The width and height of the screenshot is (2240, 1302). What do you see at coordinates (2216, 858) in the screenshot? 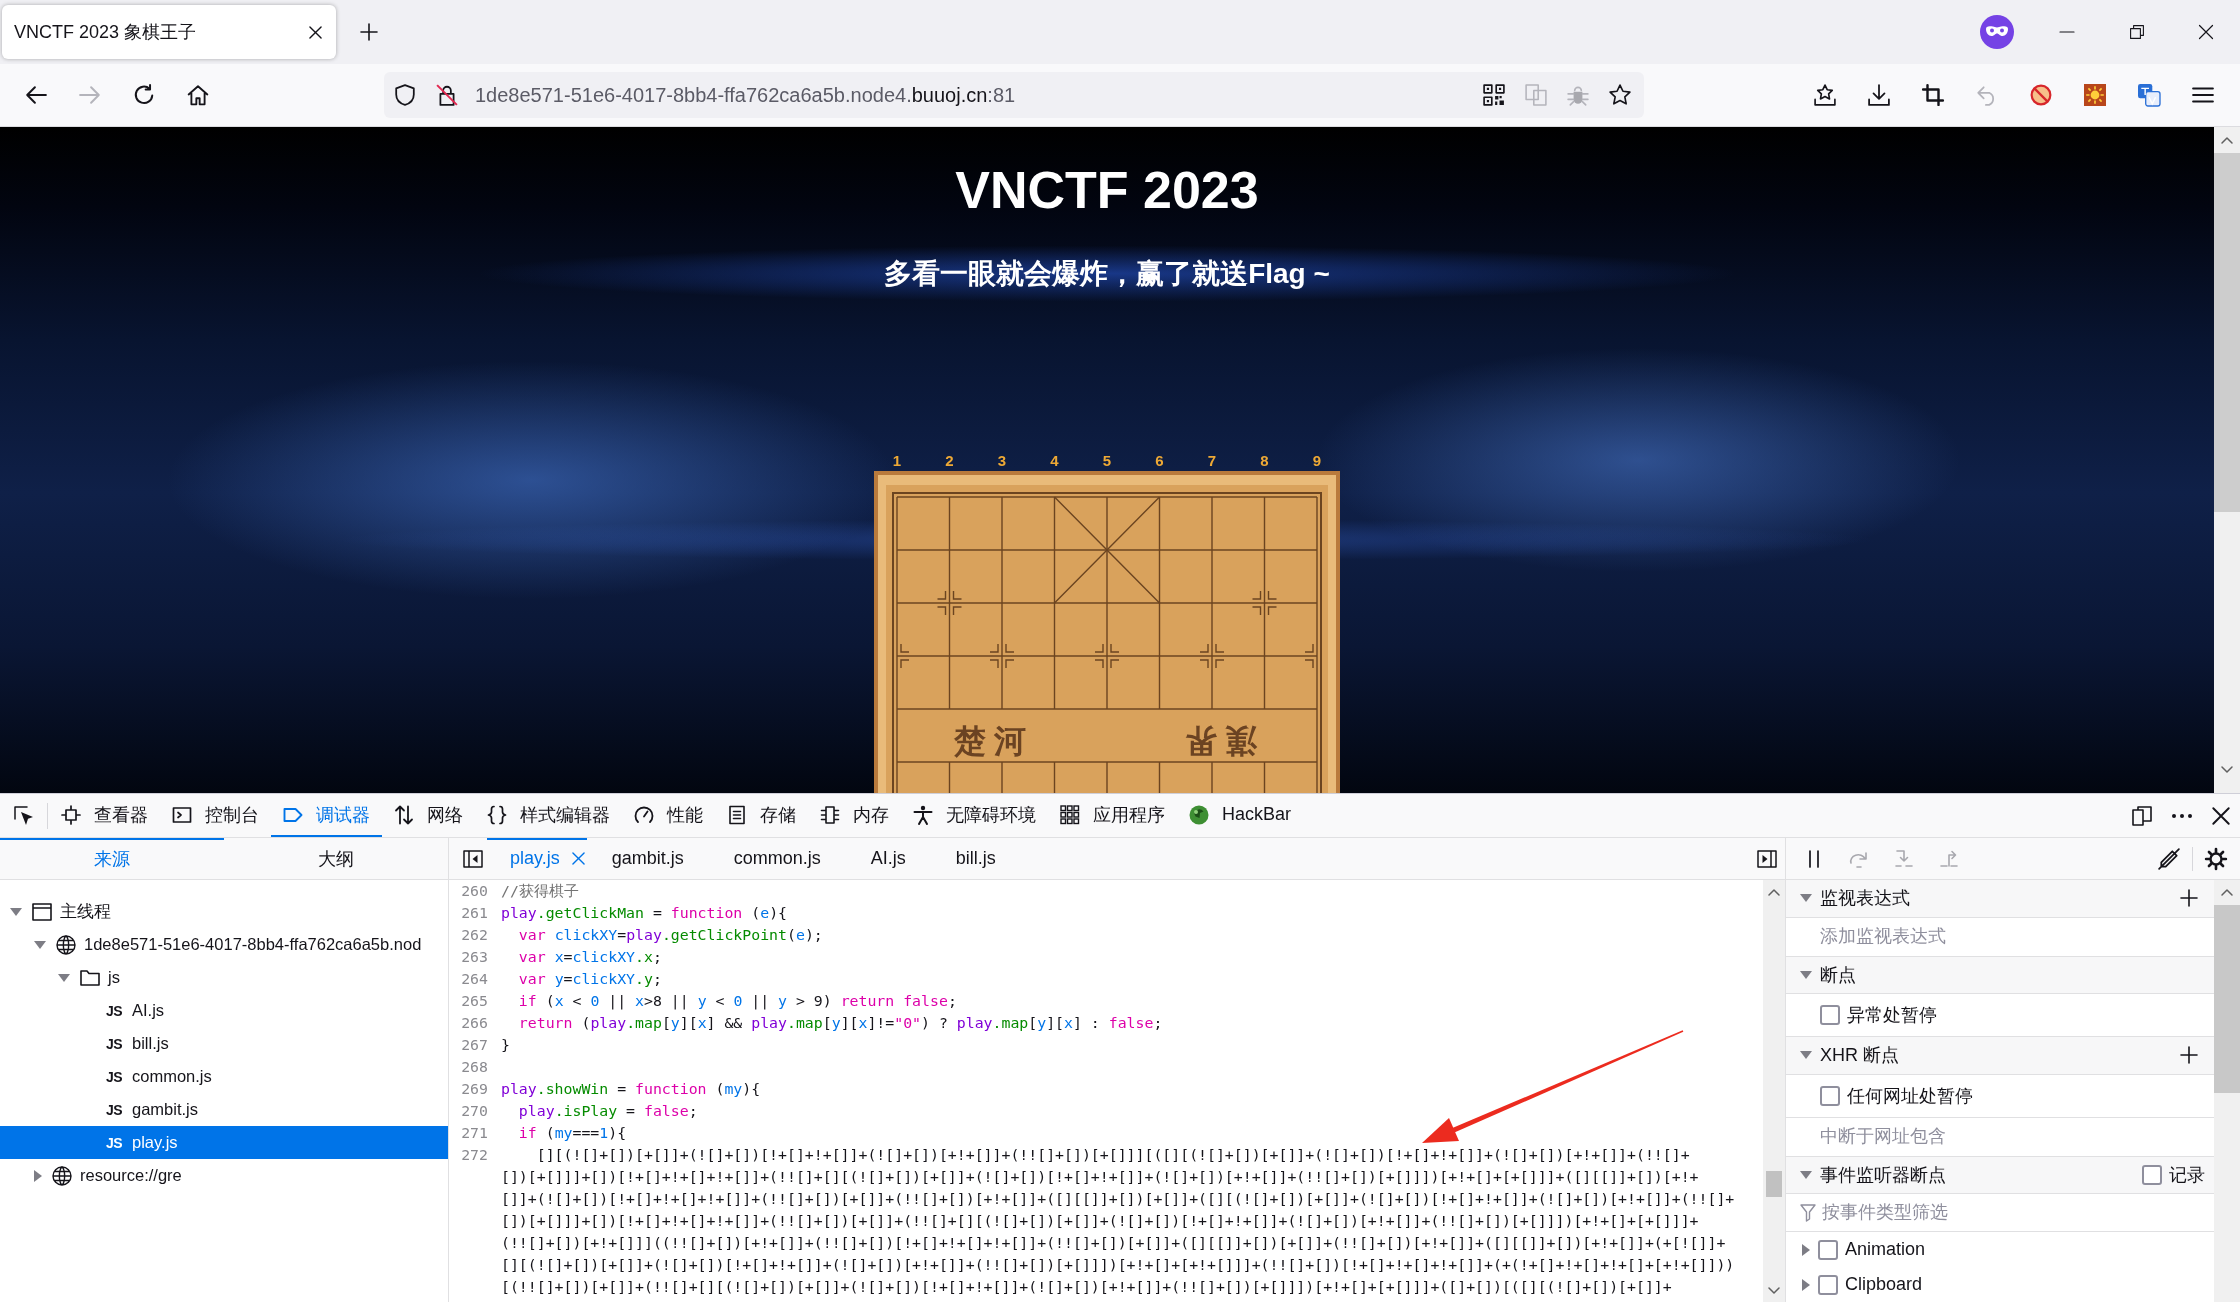
I see `settings-icon` at bounding box center [2216, 858].